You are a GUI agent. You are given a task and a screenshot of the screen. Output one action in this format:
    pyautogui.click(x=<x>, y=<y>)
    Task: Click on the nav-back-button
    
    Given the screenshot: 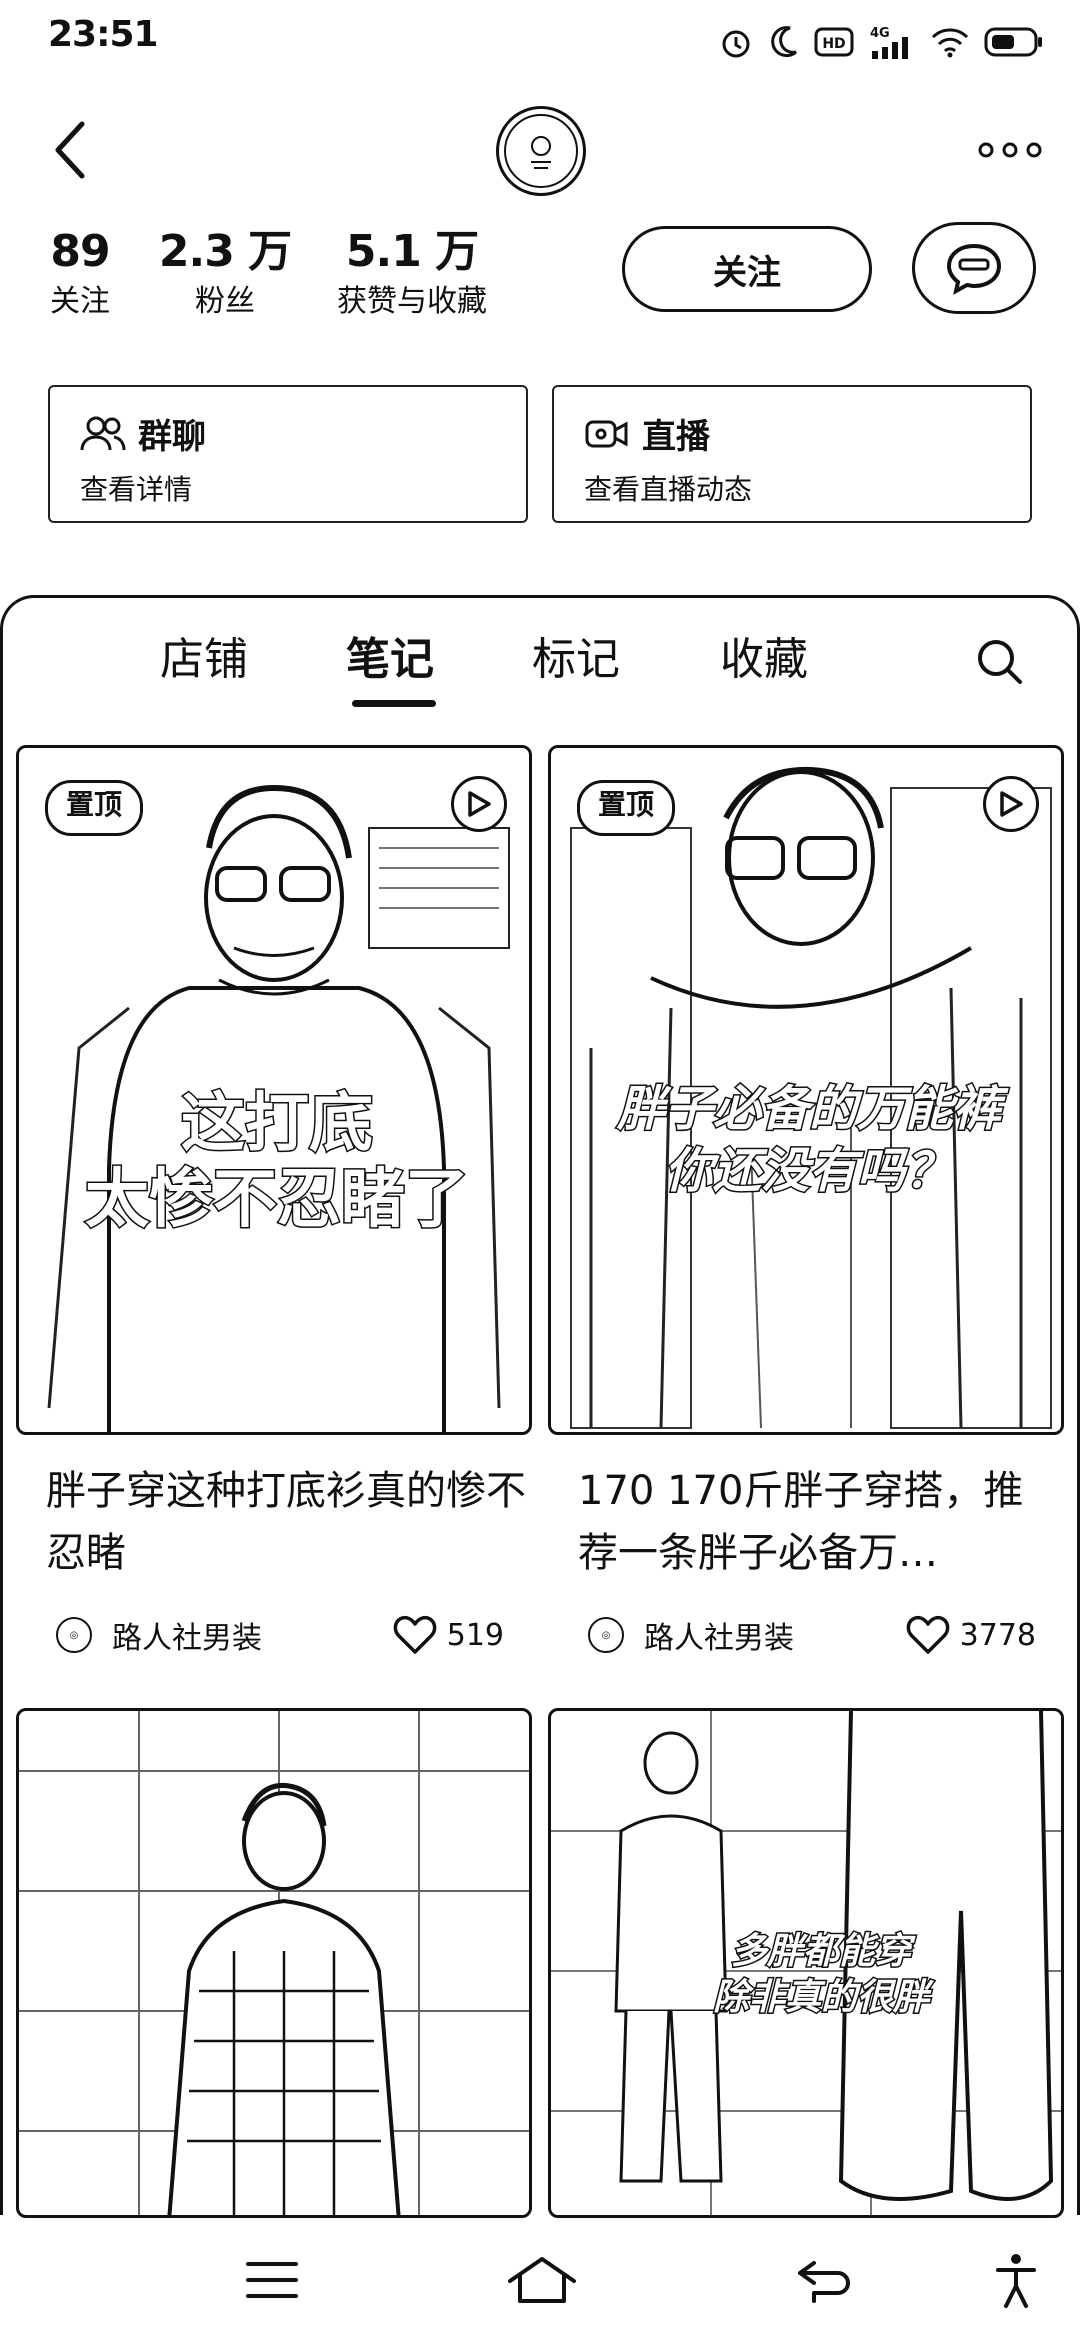 What is the action you would take?
    pyautogui.click(x=824, y=2280)
    